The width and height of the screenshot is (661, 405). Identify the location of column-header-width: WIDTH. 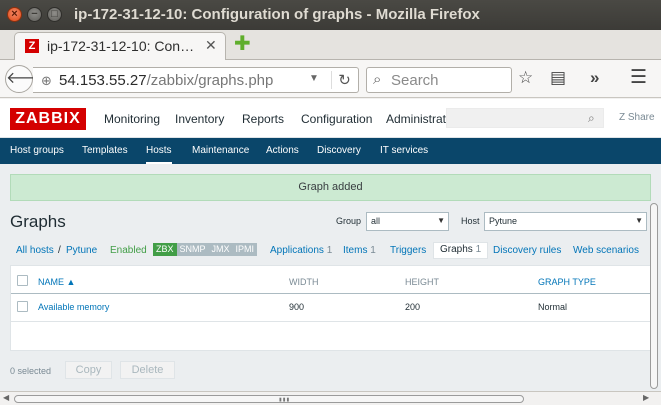
(304, 282).